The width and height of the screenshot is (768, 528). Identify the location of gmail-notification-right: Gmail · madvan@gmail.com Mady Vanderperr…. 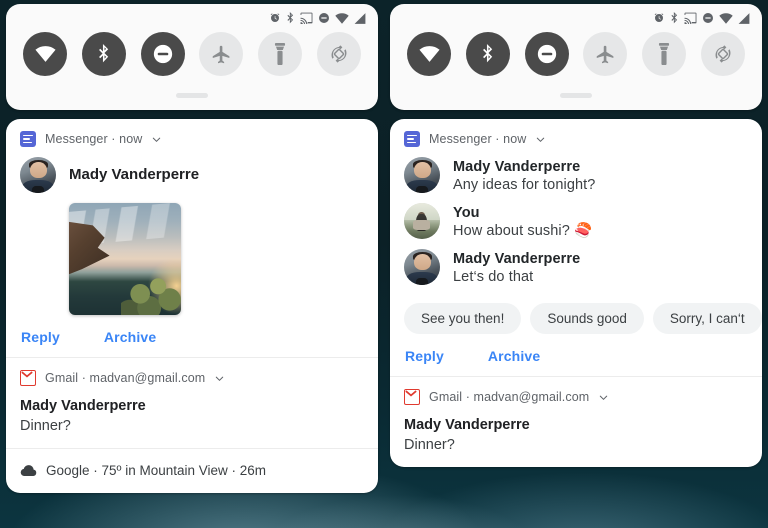
(576, 421).